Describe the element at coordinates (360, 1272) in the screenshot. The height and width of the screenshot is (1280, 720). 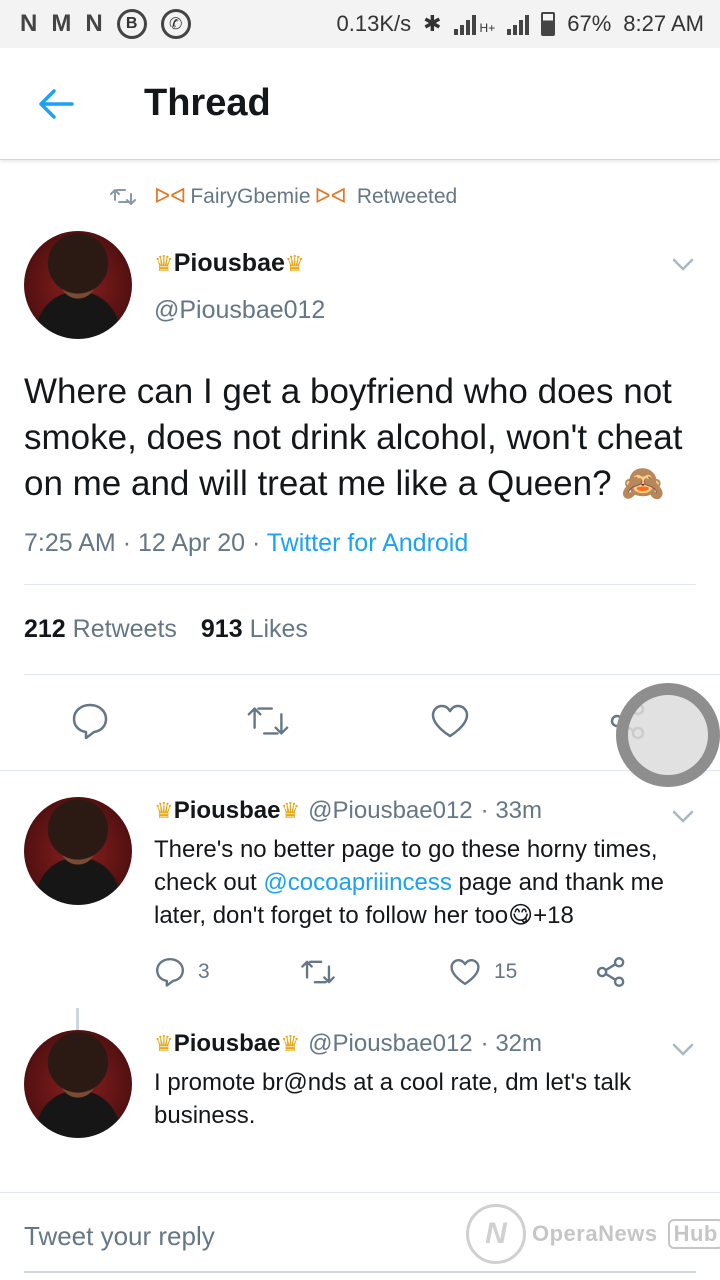
I see `input-underline` at that location.